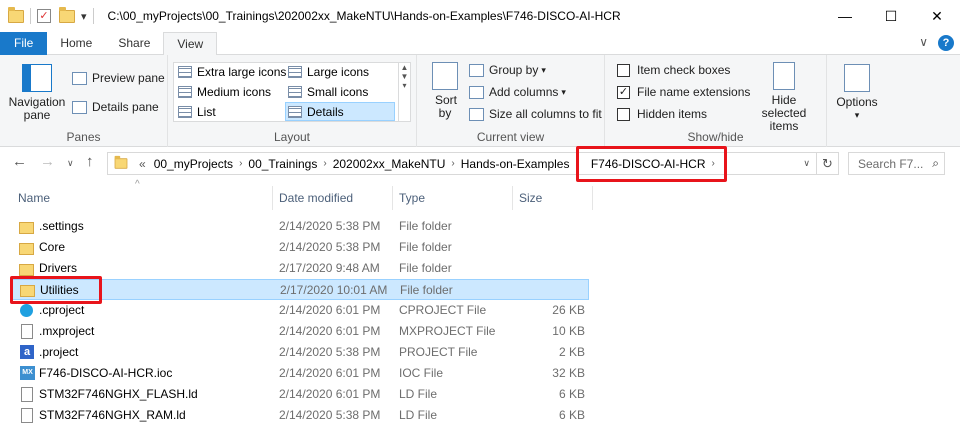  Describe the element at coordinates (142, 164) in the screenshot. I see `address-overflow: «` at that location.